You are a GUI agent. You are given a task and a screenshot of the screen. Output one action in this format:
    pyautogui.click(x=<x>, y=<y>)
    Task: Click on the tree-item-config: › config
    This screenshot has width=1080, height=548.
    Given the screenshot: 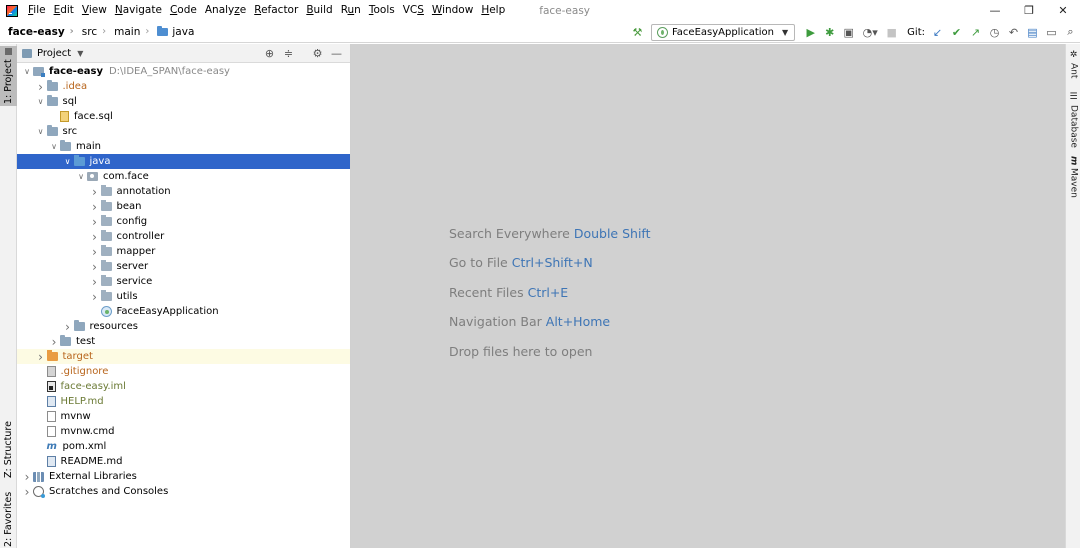 What is the action you would take?
    pyautogui.click(x=183, y=221)
    